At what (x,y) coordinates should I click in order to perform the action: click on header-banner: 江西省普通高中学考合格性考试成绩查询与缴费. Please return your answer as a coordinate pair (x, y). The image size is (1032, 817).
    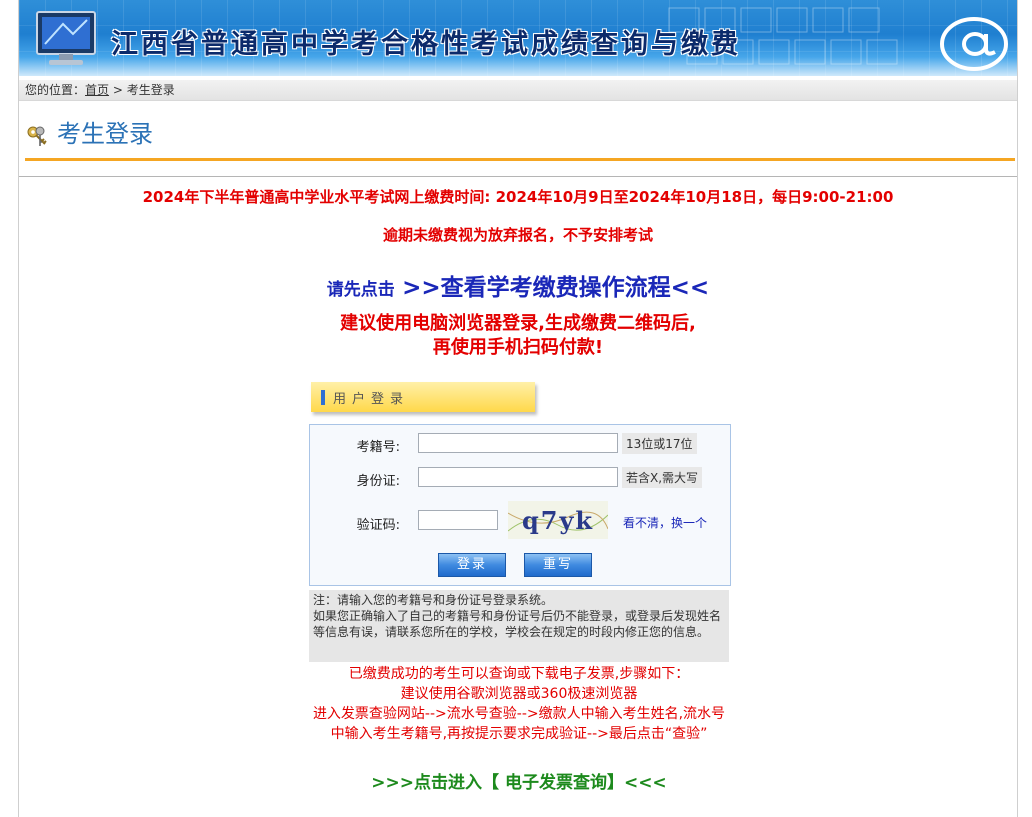
    Looking at the image, I should click on (518, 38).